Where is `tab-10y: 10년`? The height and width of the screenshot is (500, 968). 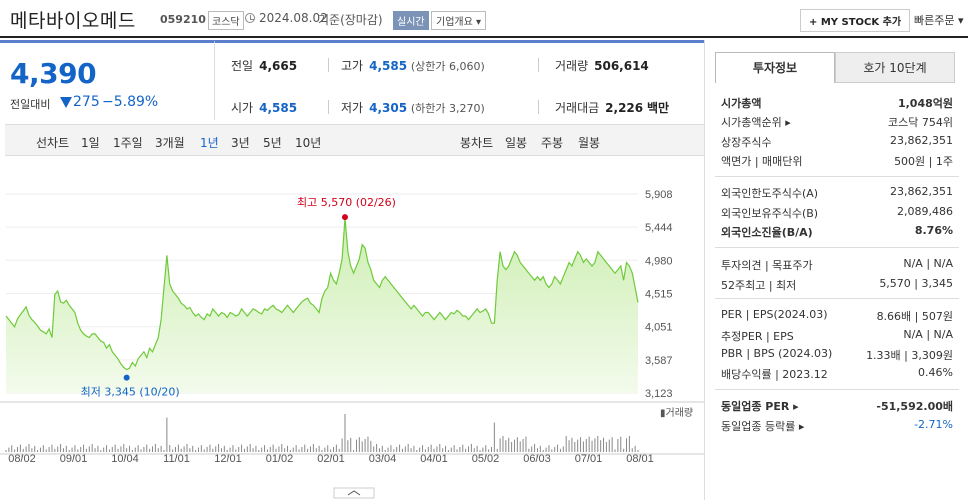 tab-10y: 10년 is located at coordinates (308, 142).